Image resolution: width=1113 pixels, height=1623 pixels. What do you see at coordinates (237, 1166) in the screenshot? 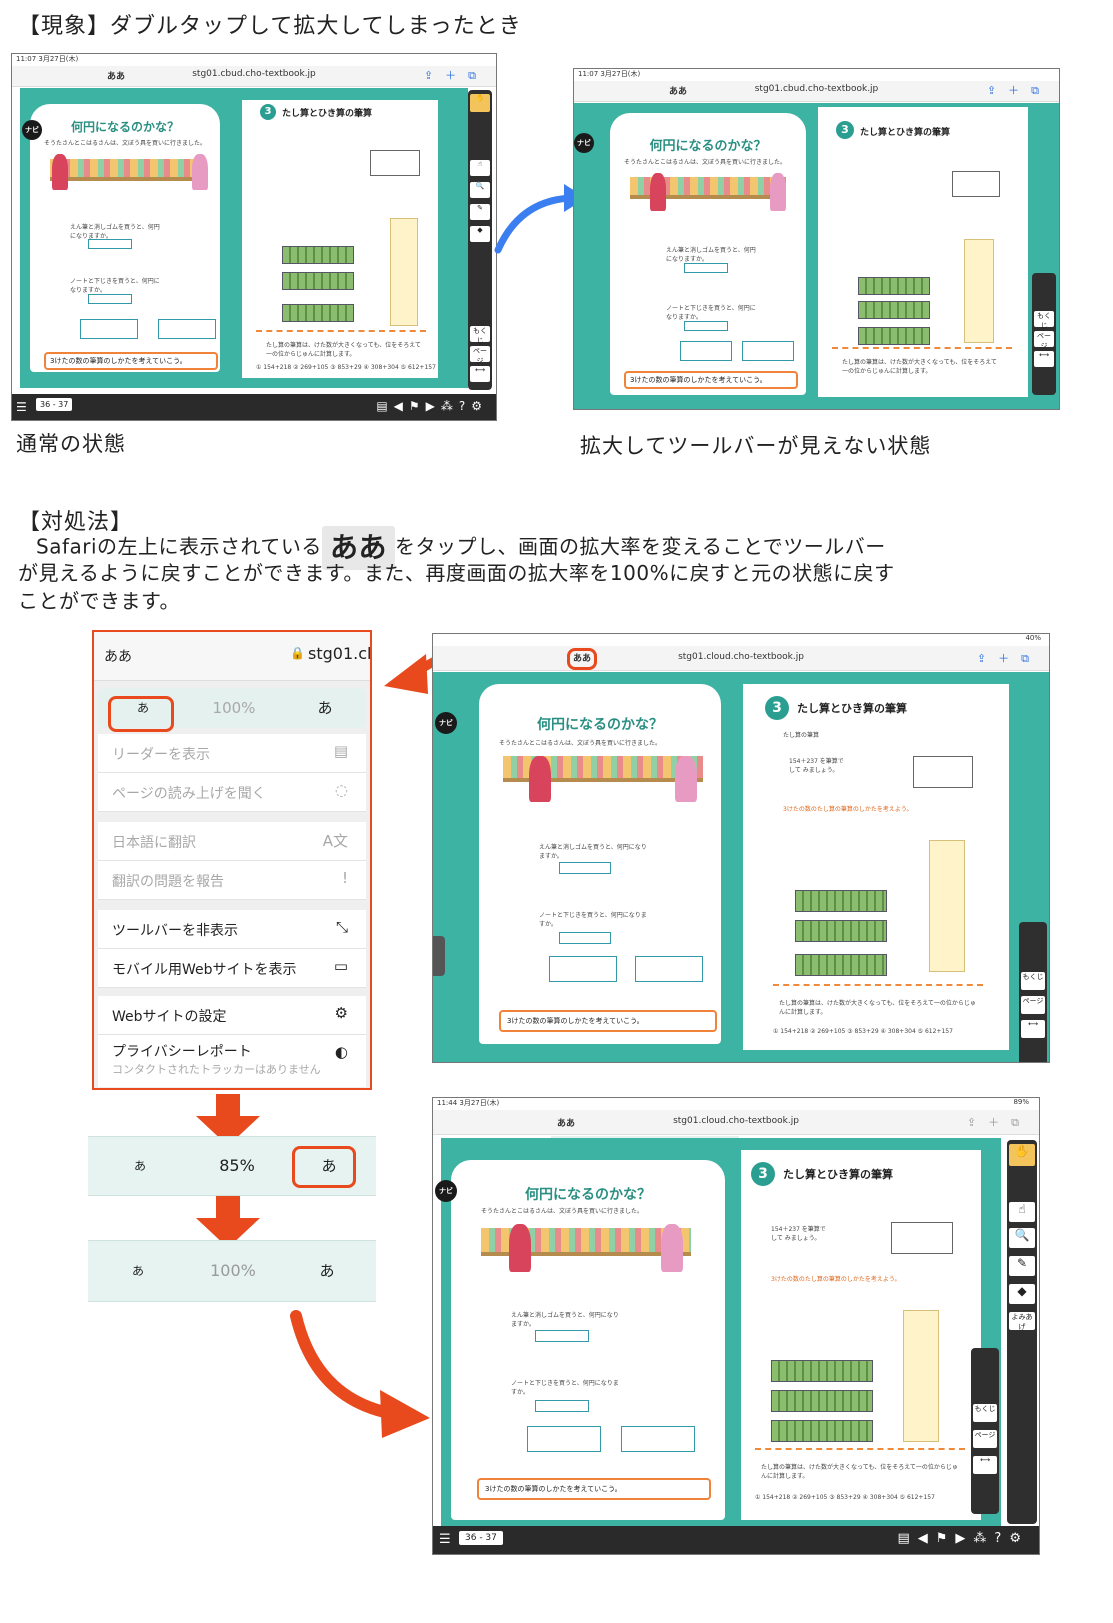
I see `zoom-level: 85%` at bounding box center [237, 1166].